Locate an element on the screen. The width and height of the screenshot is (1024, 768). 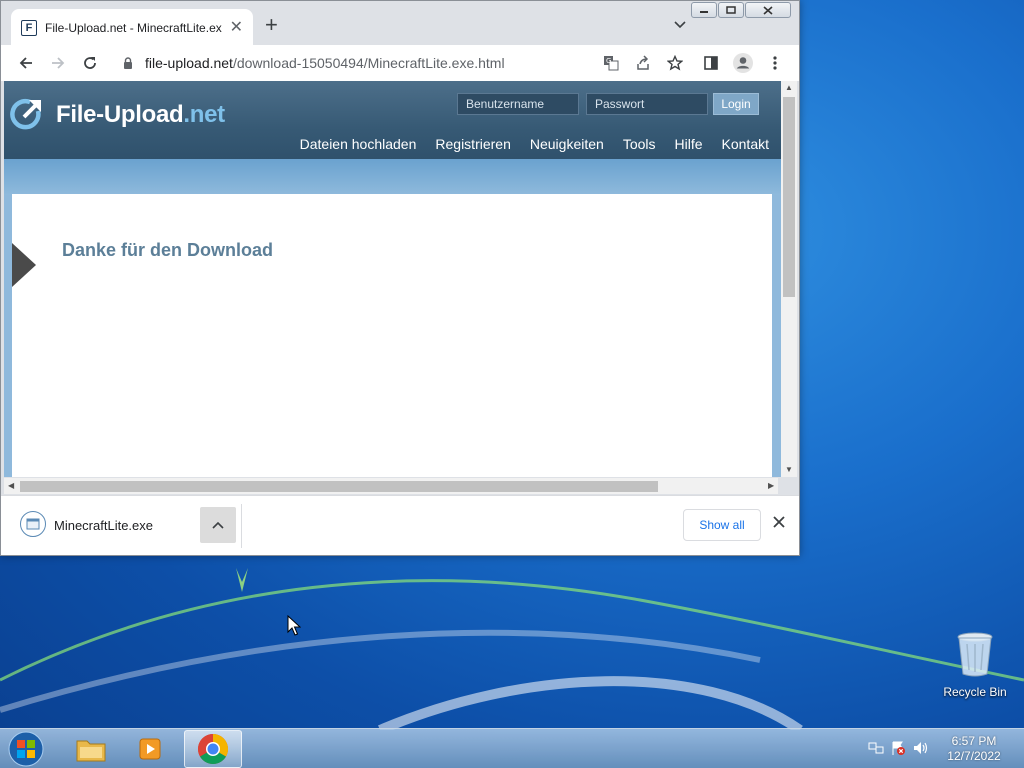
translate-icon: G is located at coordinates (611, 63).